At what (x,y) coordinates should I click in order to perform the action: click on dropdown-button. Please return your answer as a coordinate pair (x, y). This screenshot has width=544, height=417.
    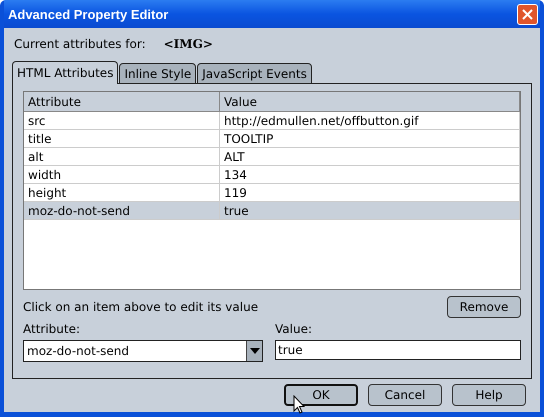
    Looking at the image, I should click on (254, 351).